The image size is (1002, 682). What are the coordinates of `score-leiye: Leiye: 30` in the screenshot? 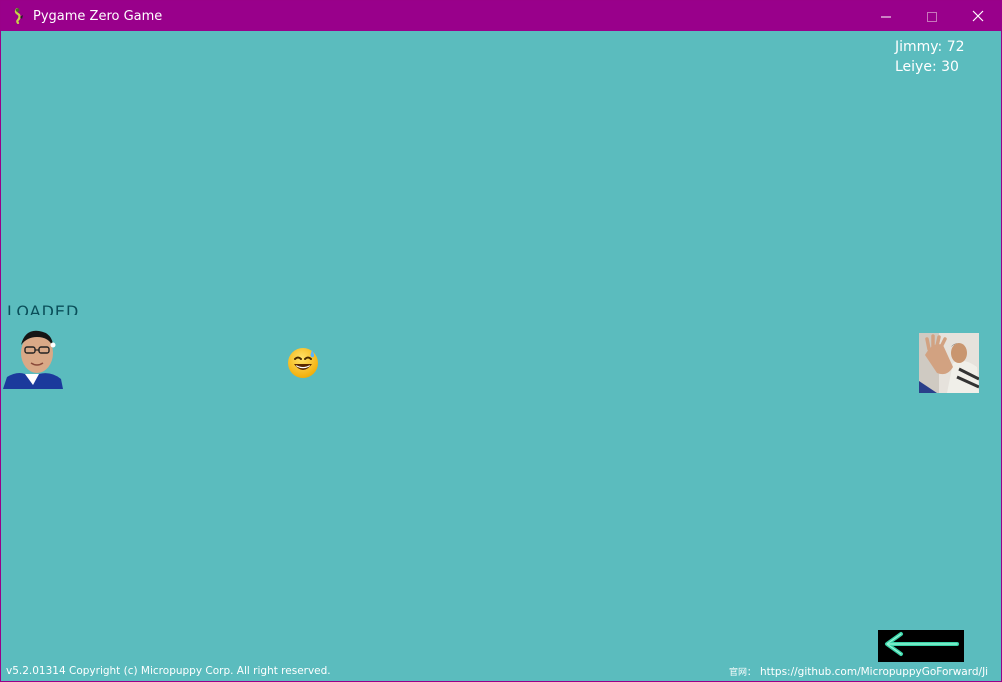 It's located at (927, 67).